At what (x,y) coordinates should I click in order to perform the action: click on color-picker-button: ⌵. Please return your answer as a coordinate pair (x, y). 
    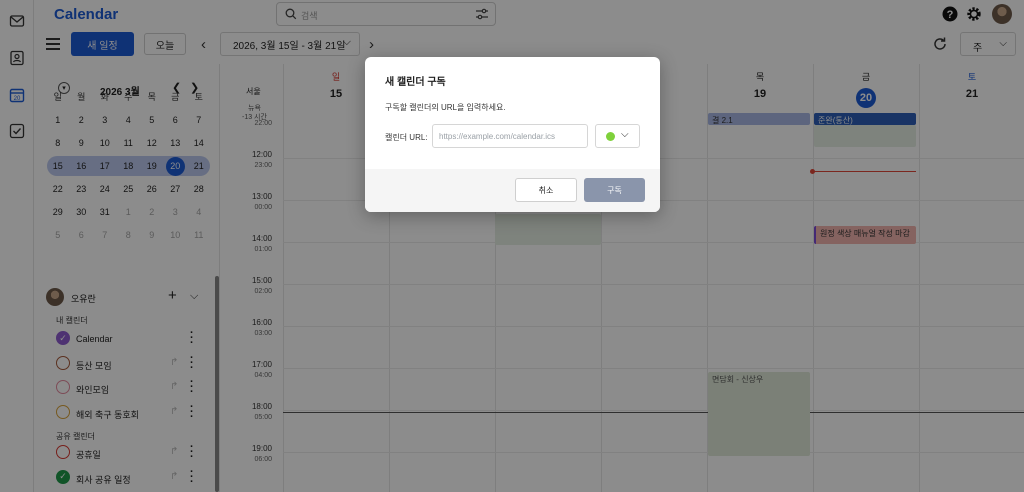
    Looking at the image, I should click on (617, 136).